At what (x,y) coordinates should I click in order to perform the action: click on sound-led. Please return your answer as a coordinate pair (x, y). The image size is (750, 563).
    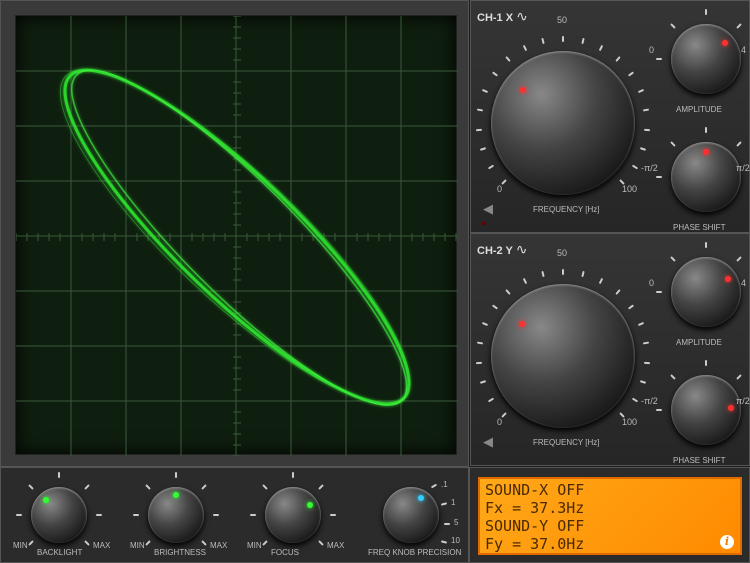
    Looking at the image, I should click on (483, 223).